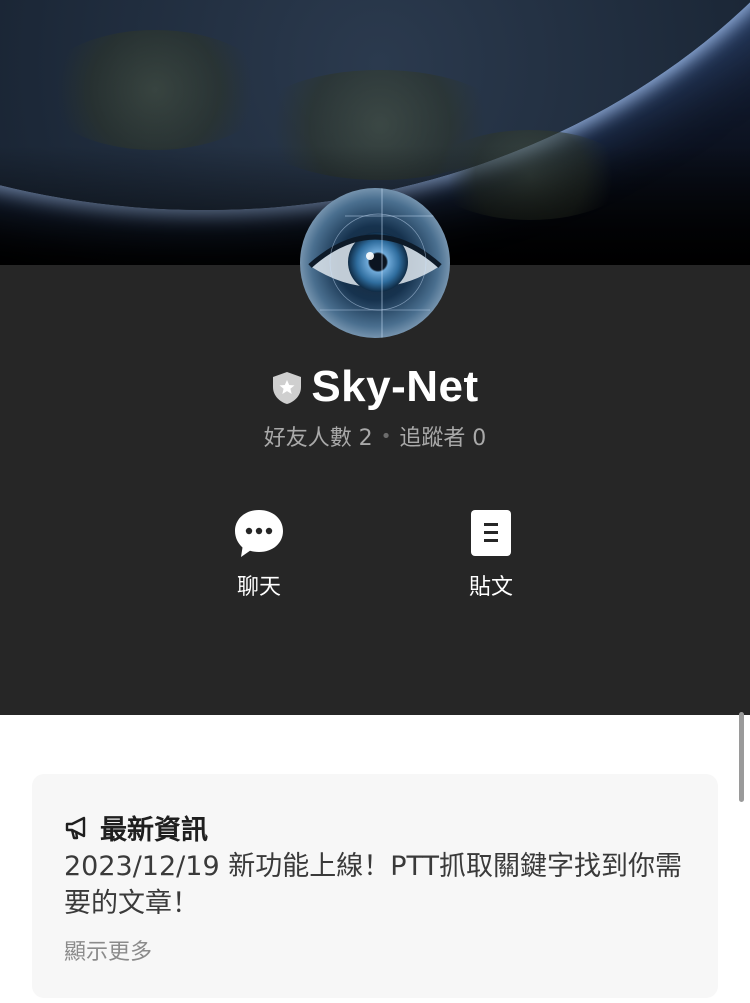  I want to click on chat-button: 聊天, so click(259, 557).